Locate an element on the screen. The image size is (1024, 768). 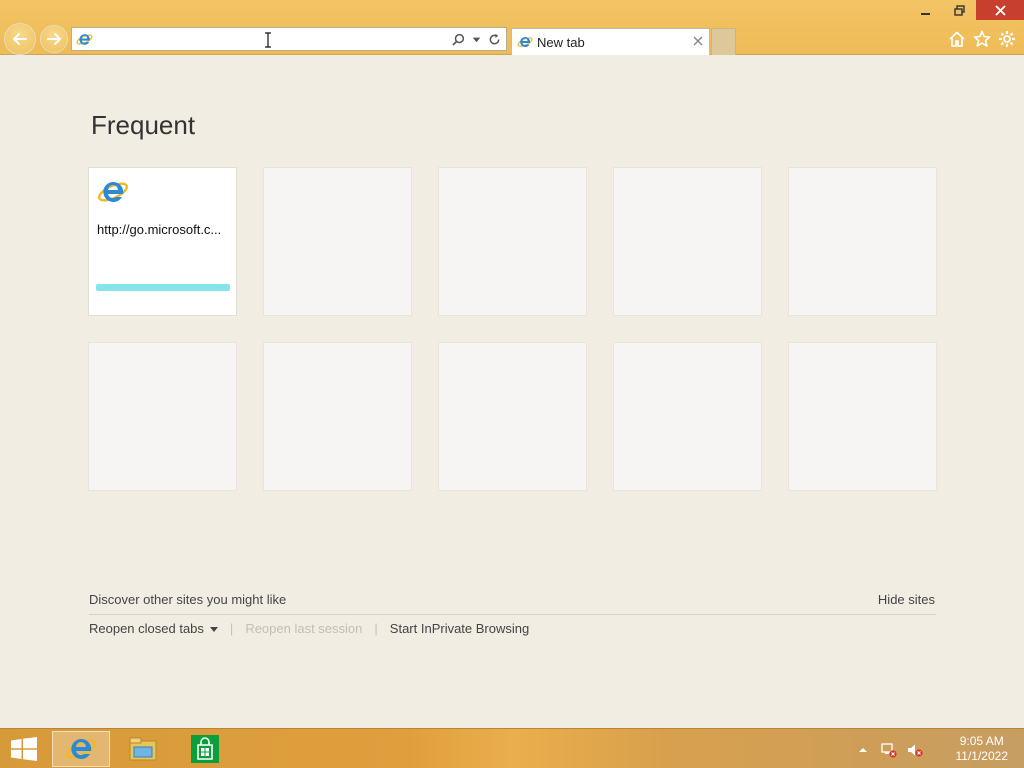
volume-button is located at coordinates (915, 750).